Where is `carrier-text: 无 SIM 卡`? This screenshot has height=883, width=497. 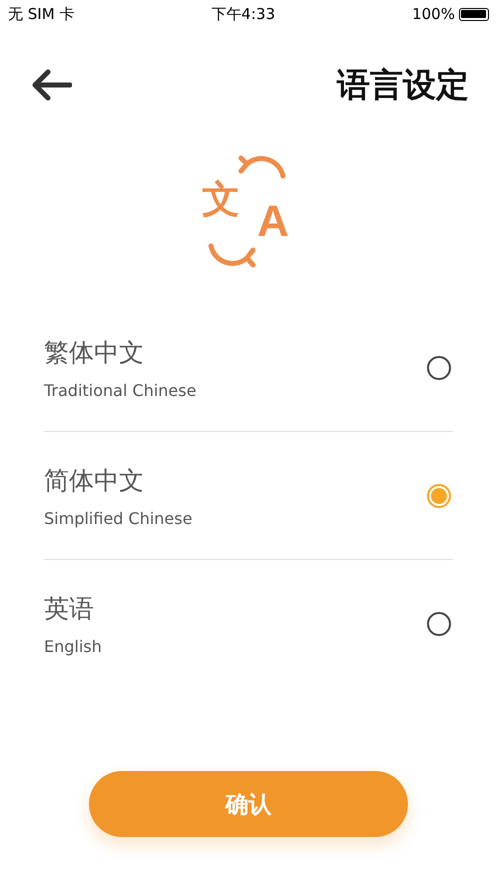 carrier-text: 无 SIM 卡 is located at coordinates (41, 14).